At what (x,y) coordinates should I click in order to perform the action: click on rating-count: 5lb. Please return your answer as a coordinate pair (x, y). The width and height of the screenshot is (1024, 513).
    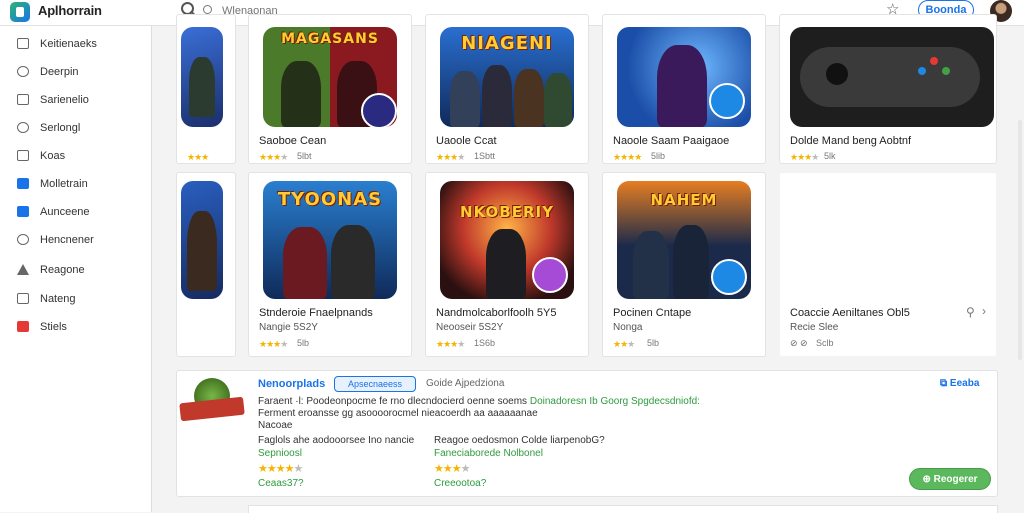
    Looking at the image, I should click on (653, 343).